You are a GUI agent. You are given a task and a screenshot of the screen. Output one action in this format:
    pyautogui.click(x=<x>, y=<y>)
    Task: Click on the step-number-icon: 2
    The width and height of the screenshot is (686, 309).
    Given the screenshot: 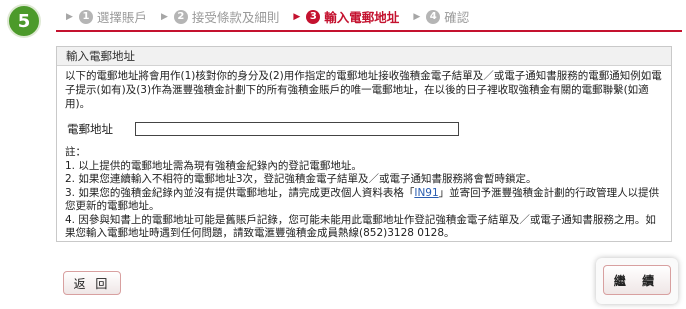 What is the action you would take?
    pyautogui.click(x=180, y=16)
    